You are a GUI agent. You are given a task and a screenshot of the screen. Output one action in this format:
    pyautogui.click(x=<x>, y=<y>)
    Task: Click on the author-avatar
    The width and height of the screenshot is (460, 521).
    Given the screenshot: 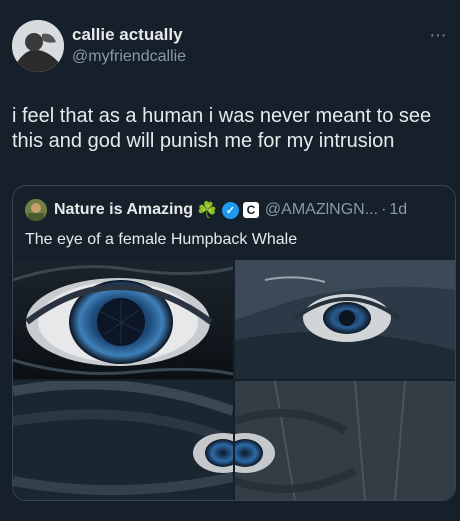 What is the action you would take?
    pyautogui.click(x=38, y=46)
    